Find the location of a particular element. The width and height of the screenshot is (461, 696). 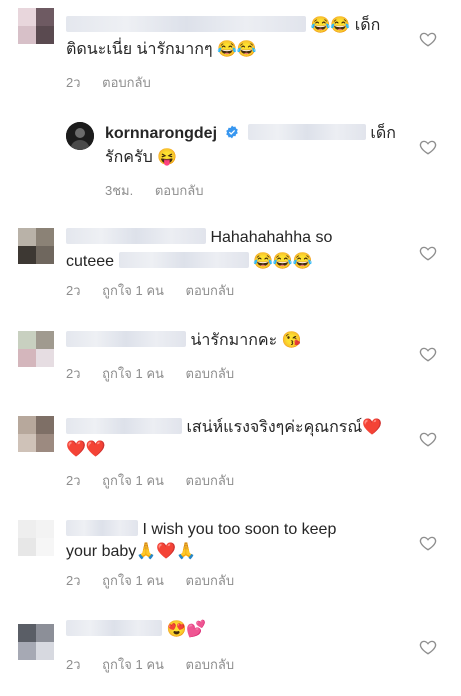

comment-text-line1: เสน่ห์แรงจริงๆค่ะคุณกรณ์❤️ is located at coordinates (284, 427).